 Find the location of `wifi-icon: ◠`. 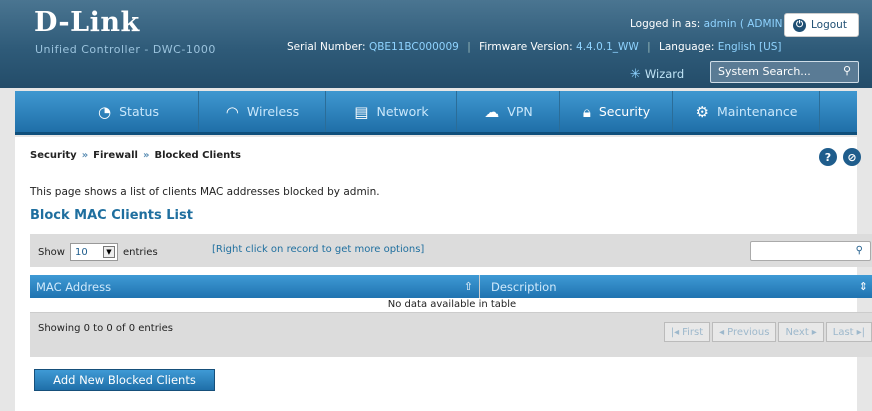

wifi-icon: ◠ is located at coordinates (232, 111).